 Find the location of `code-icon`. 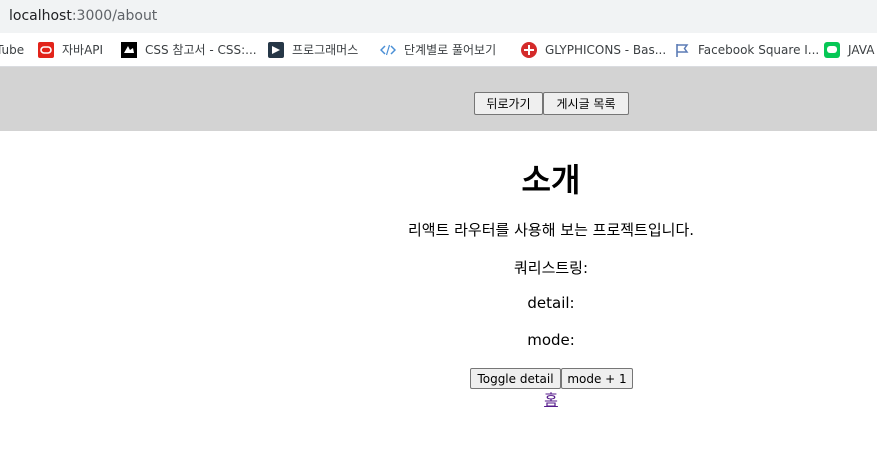

code-icon is located at coordinates (388, 50).